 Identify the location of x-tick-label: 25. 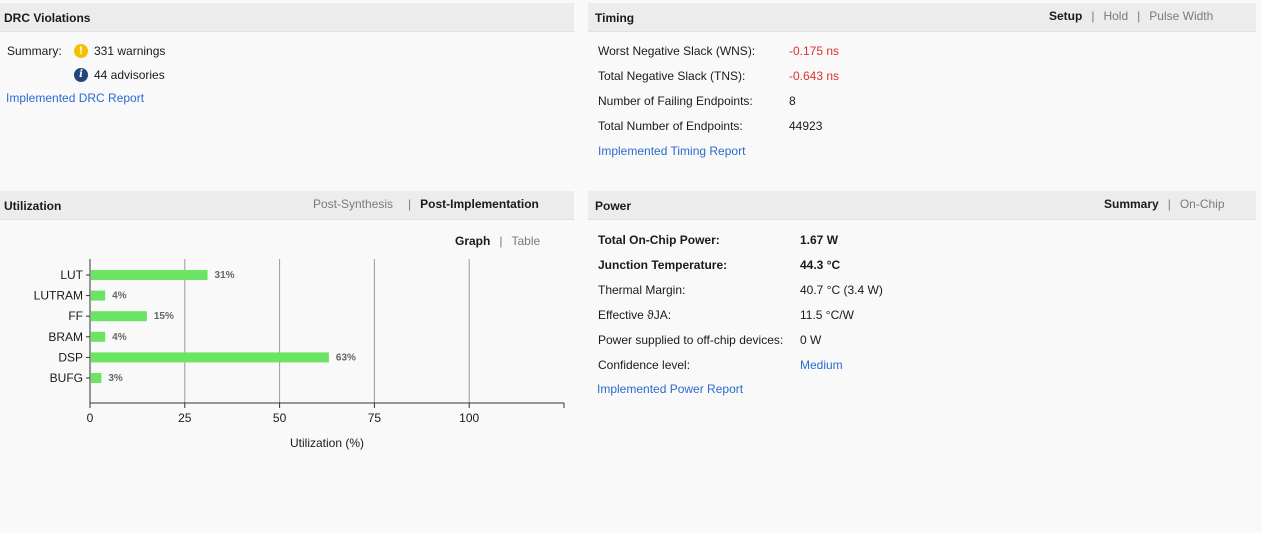
(185, 418).